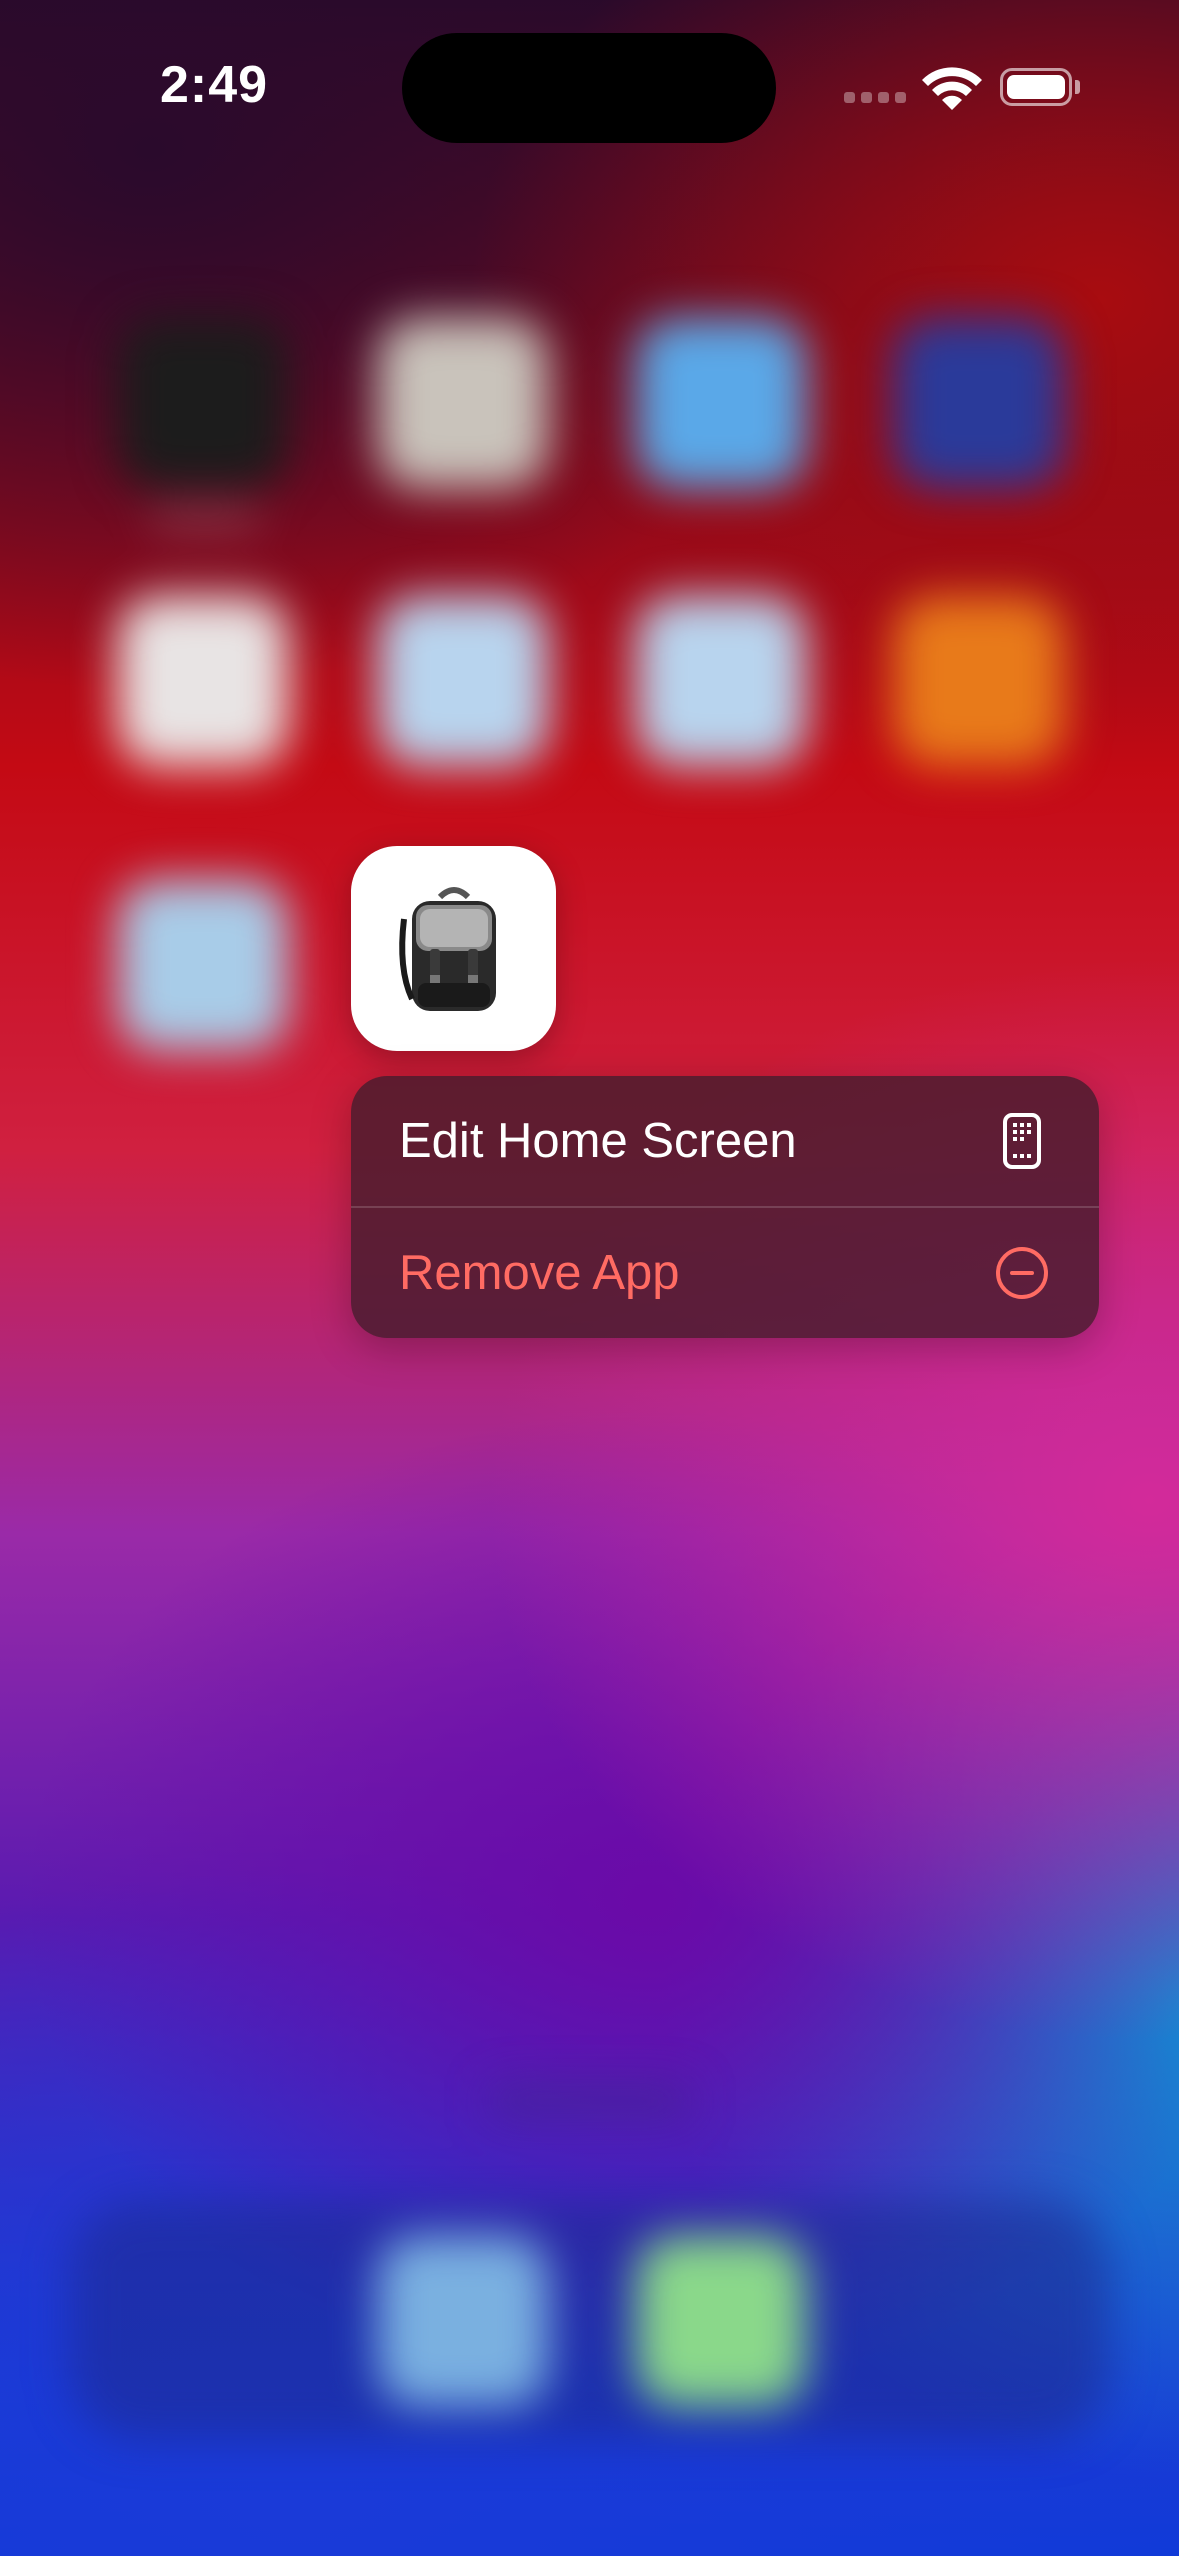  What do you see at coordinates (590, 2320) in the screenshot?
I see `blurred-dock` at bounding box center [590, 2320].